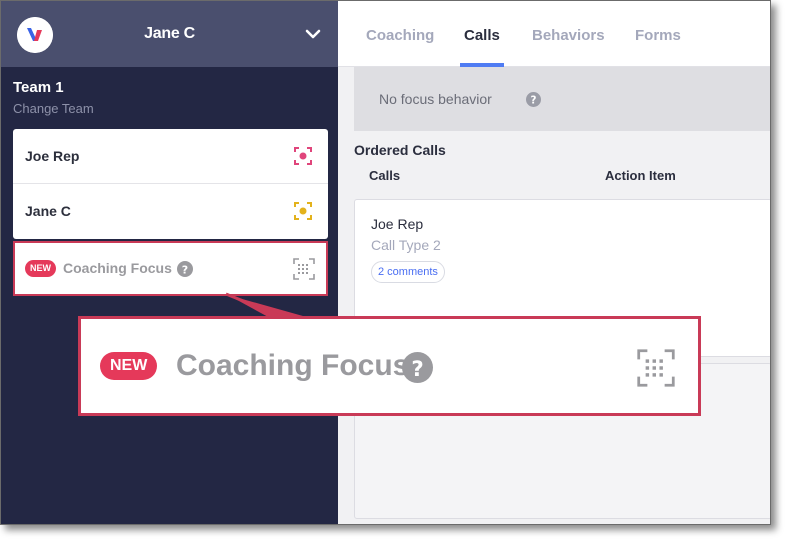 The height and width of the screenshot is (541, 787). I want to click on chevron-down-icon, so click(313, 34).